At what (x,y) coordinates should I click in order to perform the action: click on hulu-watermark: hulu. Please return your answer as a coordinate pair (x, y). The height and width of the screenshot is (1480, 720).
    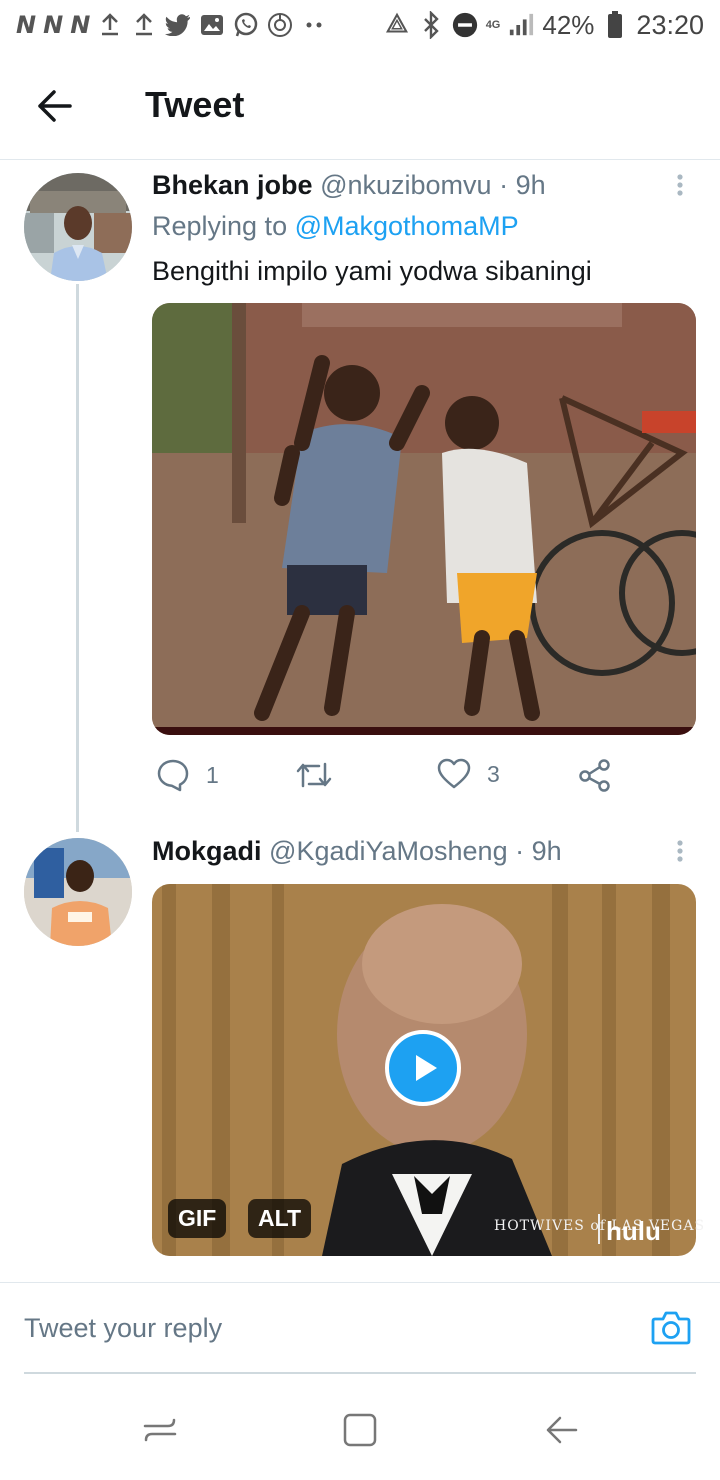
    Looking at the image, I should click on (633, 1231).